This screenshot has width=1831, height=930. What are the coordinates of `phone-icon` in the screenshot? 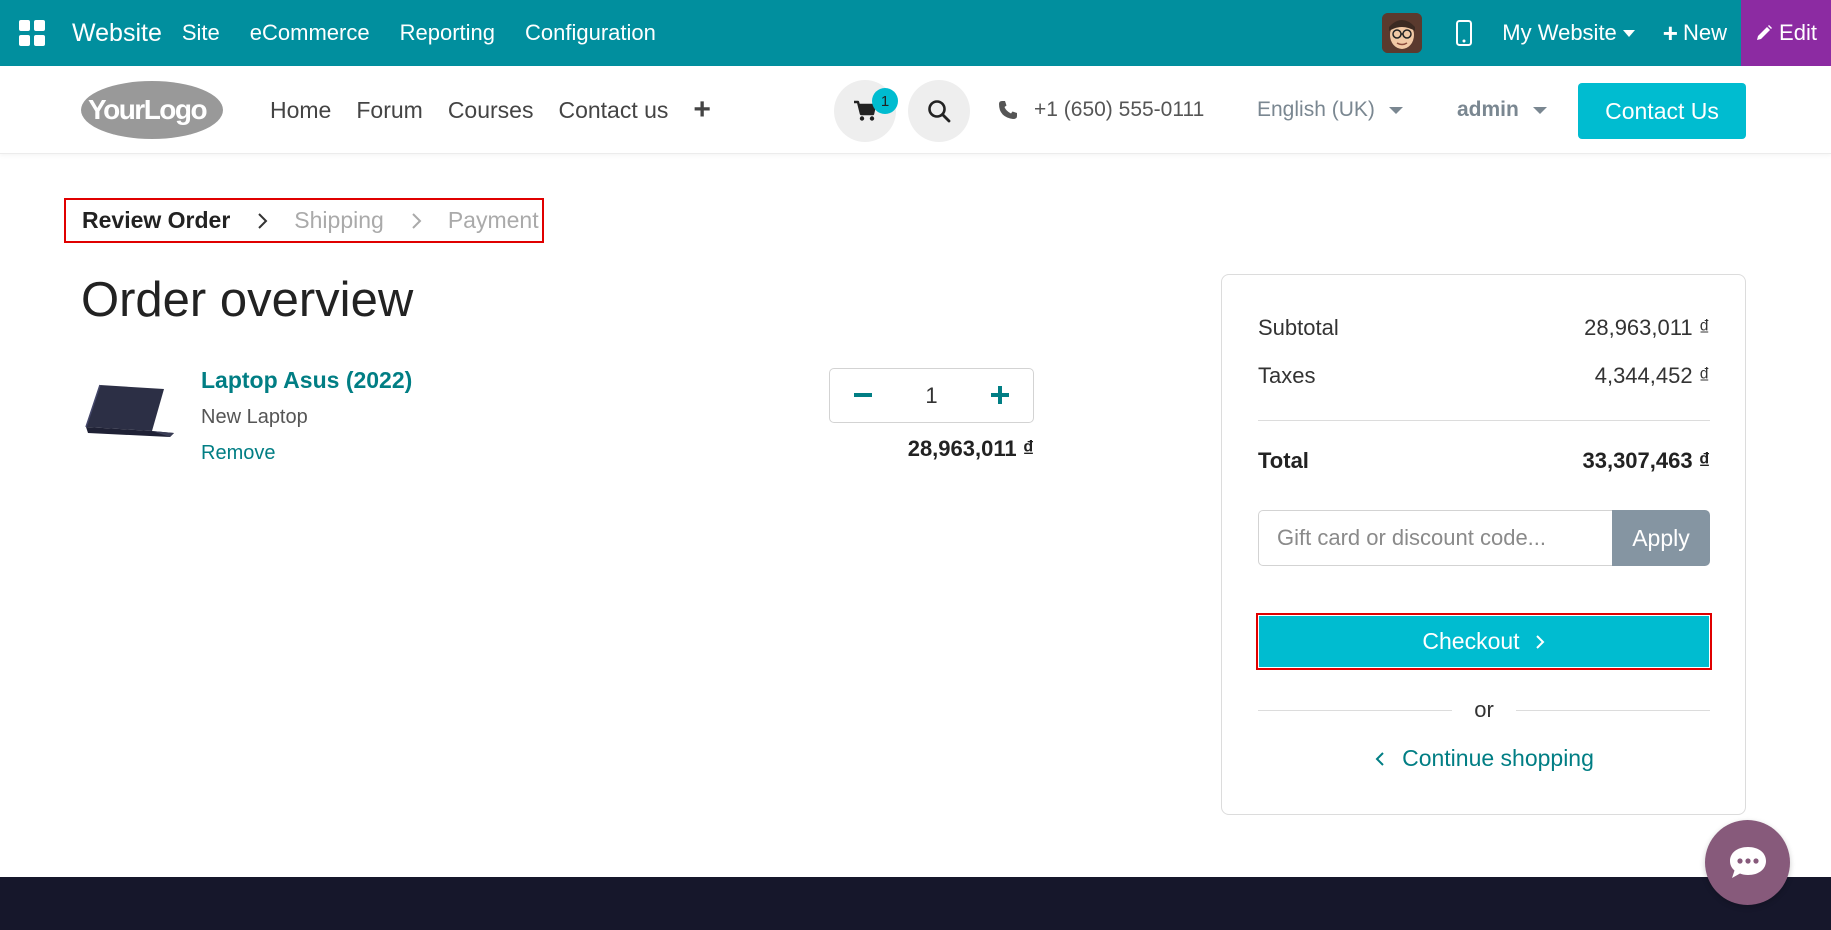 It's located at (1008, 110).